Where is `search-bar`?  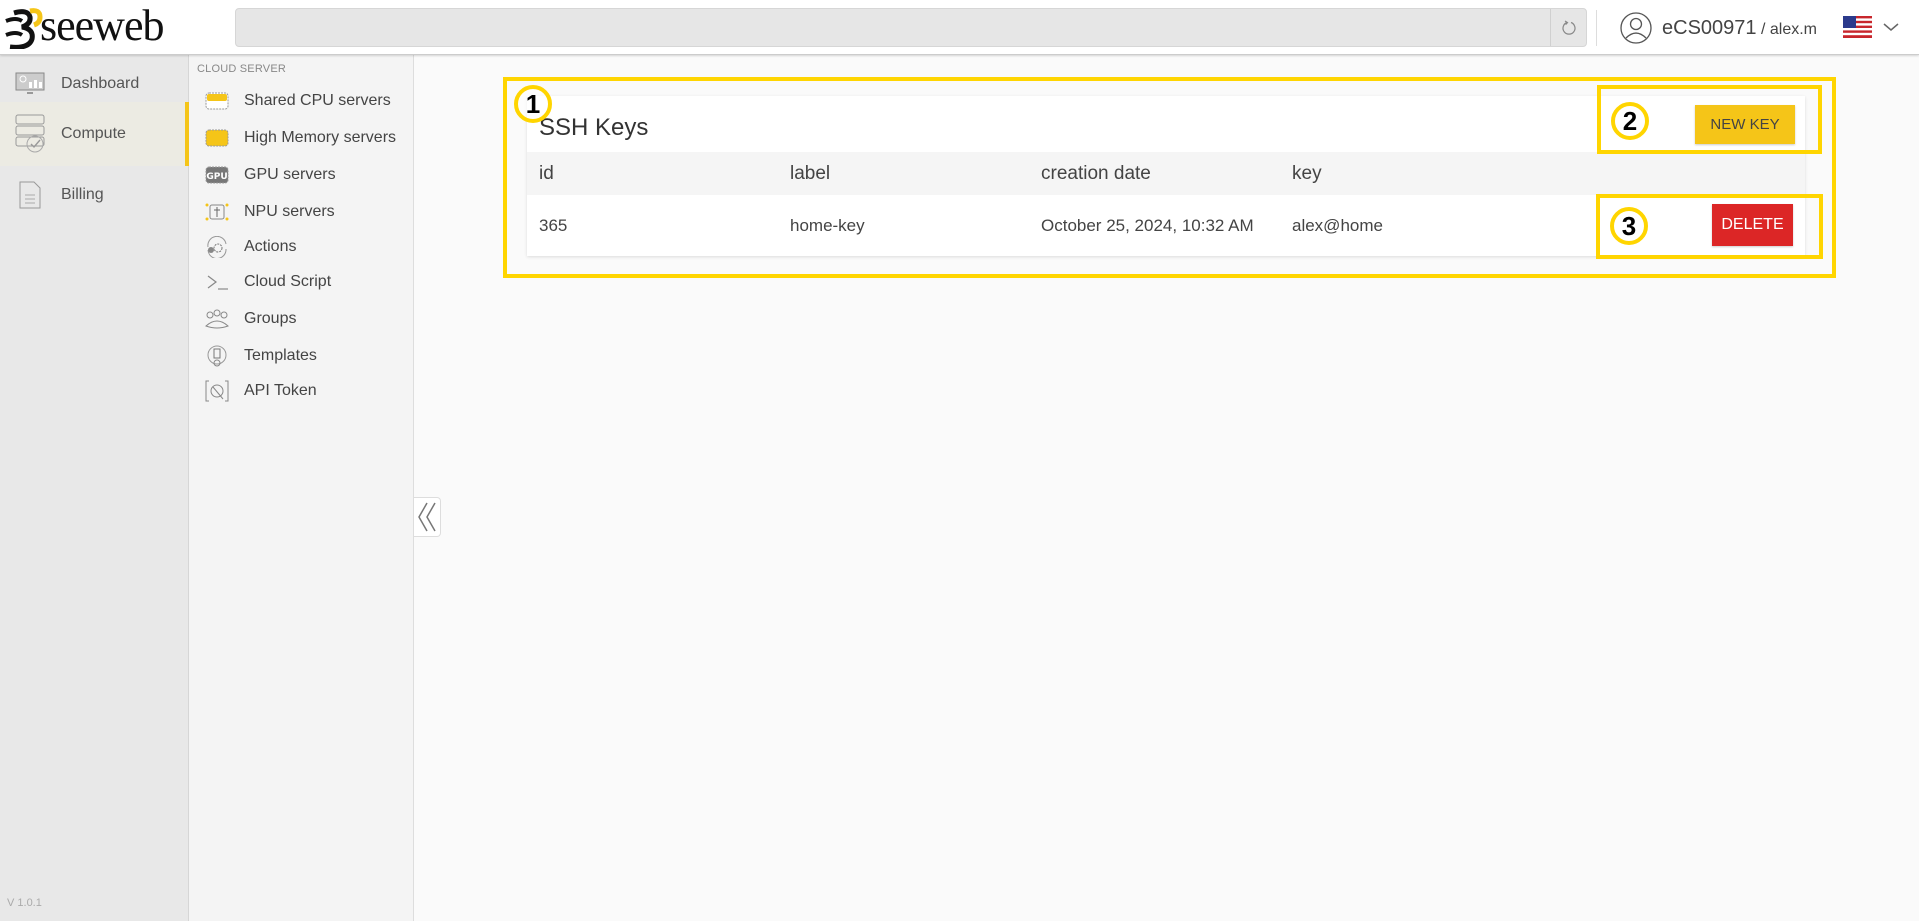
search-bar is located at coordinates (911, 27).